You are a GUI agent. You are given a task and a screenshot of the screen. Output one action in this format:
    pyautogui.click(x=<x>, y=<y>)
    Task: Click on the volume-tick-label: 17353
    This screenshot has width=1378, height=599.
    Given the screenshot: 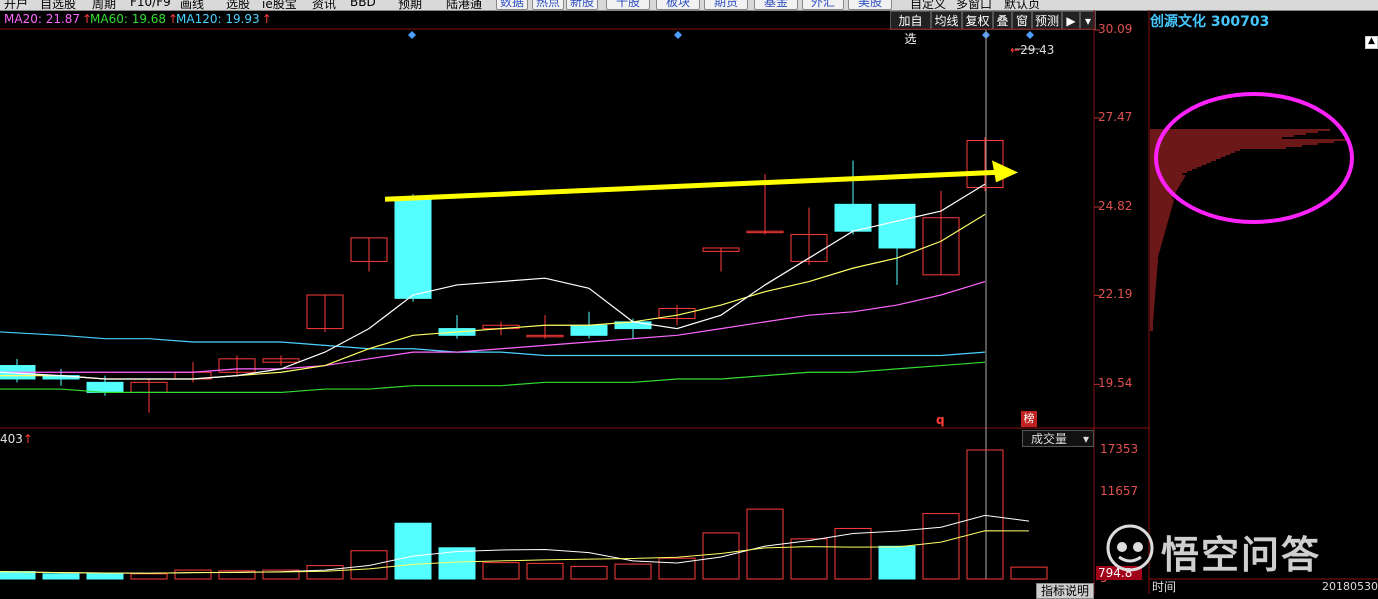 What is the action you would take?
    pyautogui.click(x=1119, y=449)
    